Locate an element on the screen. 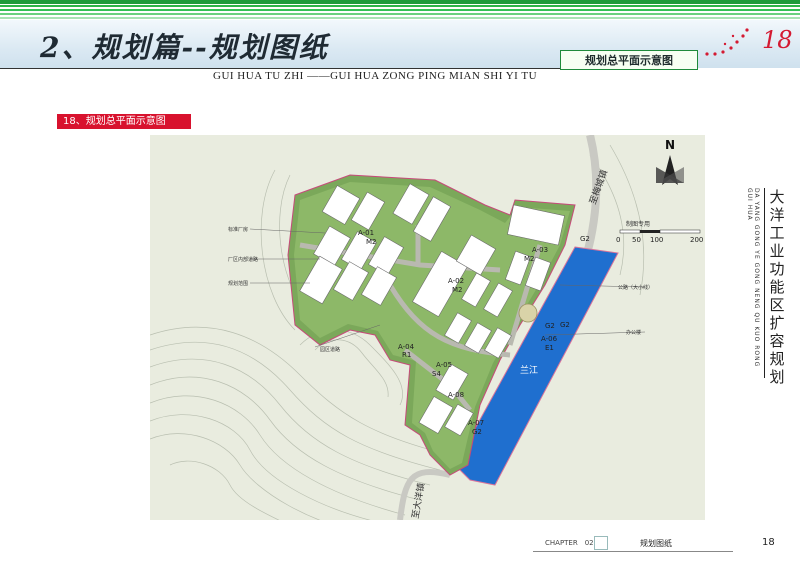  legend-standard-factory: 标准厂房 is located at coordinates (238, 229).